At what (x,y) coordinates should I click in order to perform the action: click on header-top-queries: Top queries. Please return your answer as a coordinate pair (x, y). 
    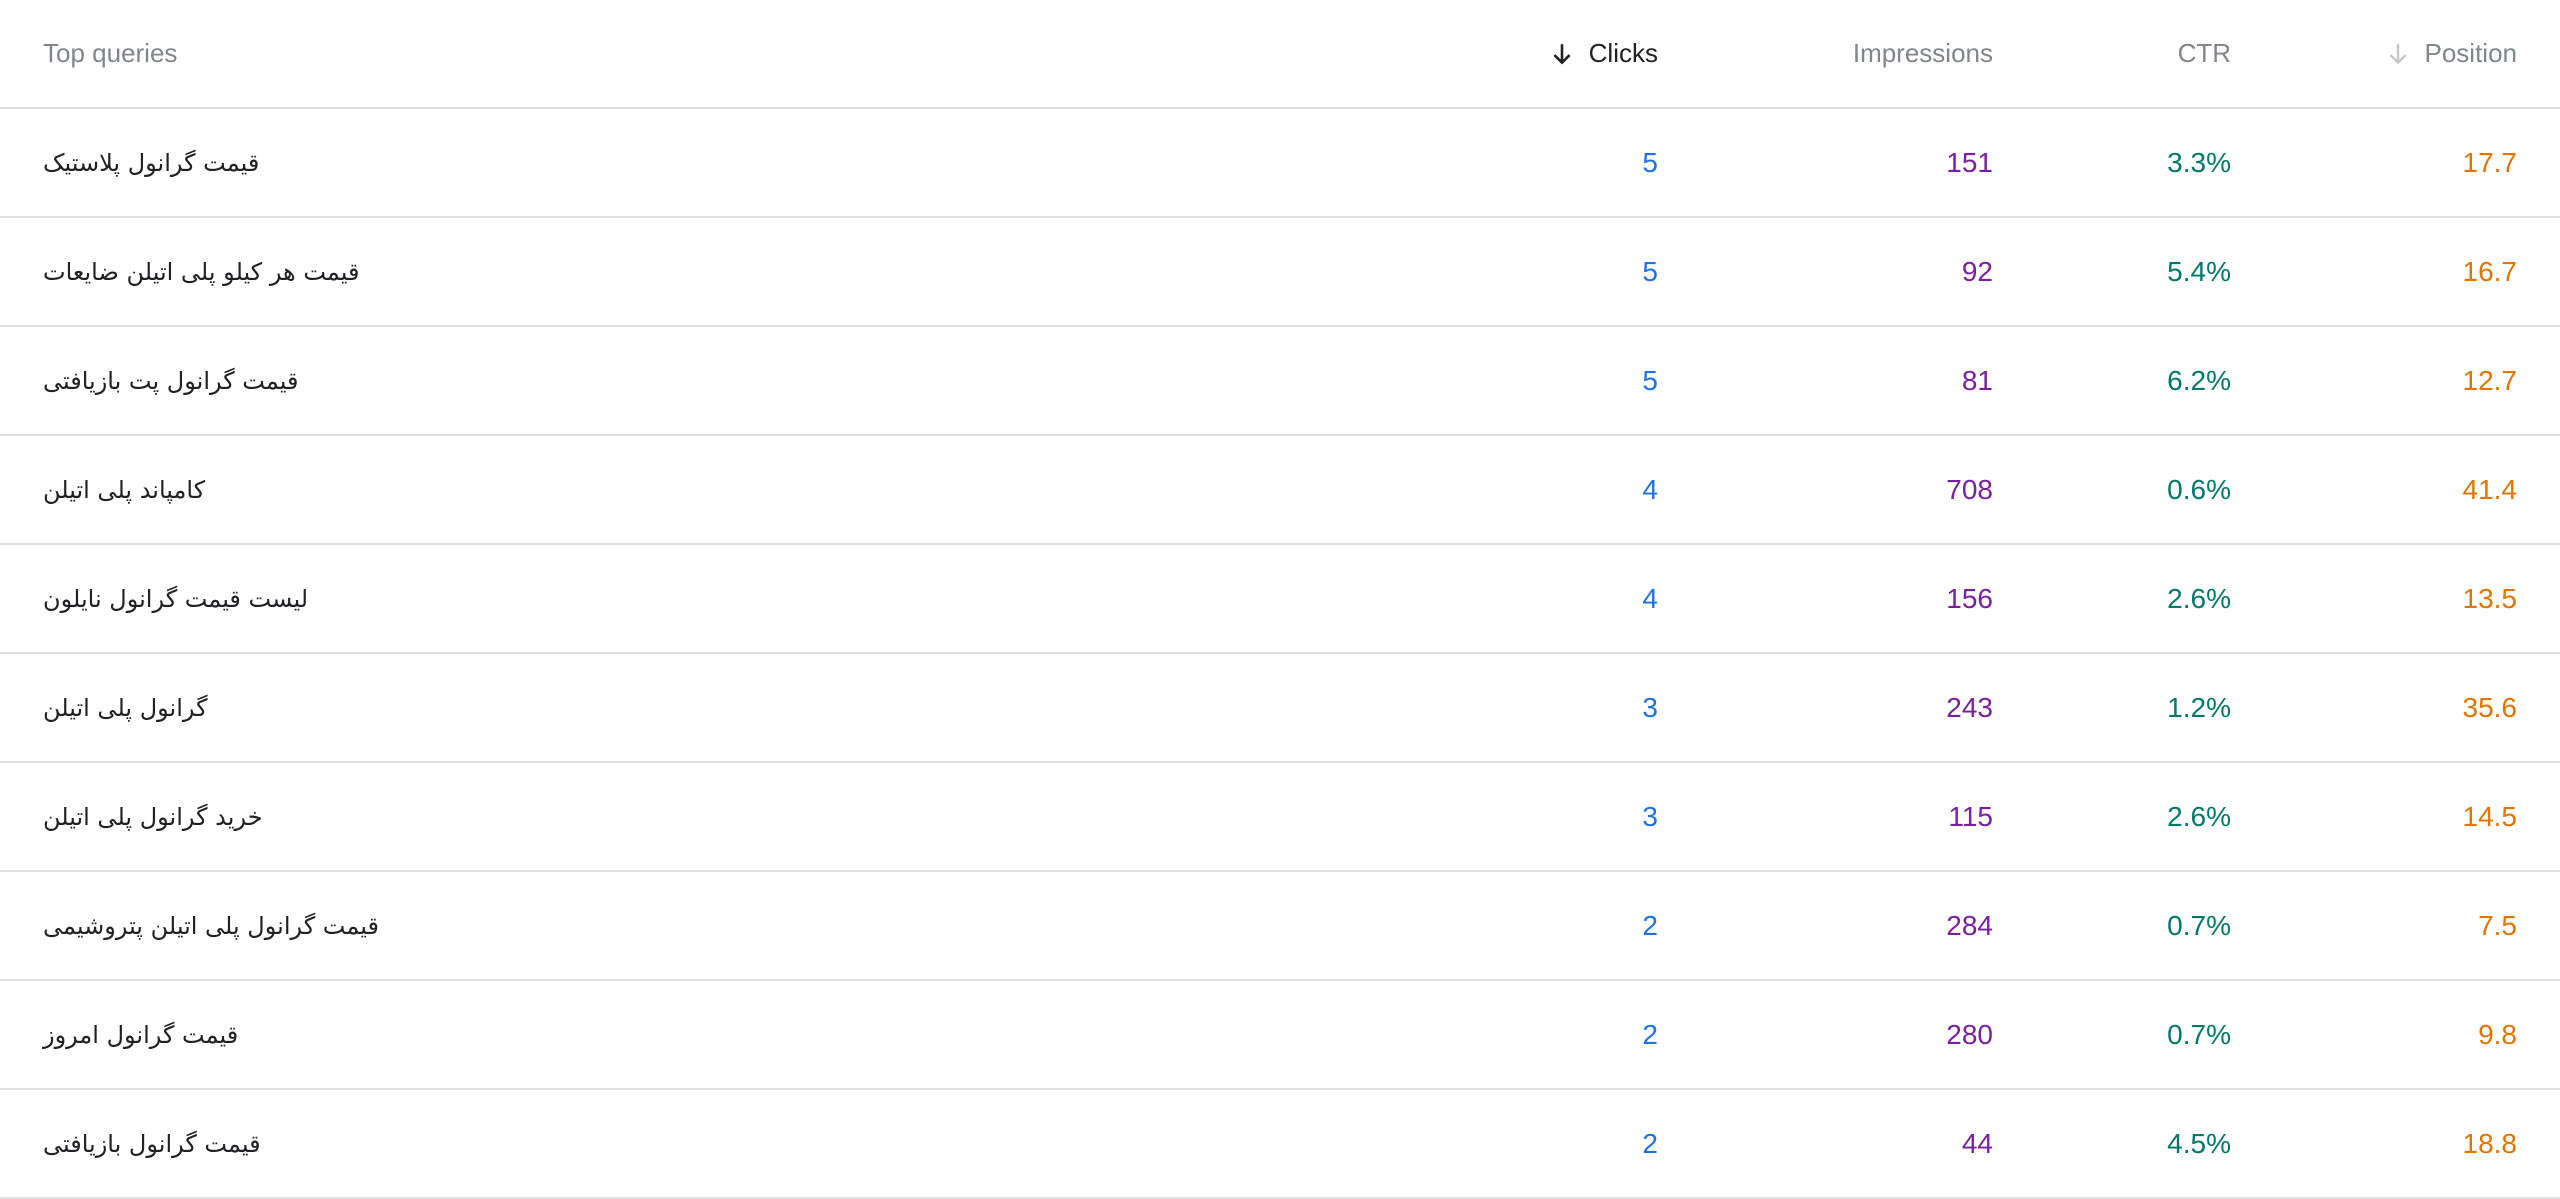
    Looking at the image, I should click on (650, 53).